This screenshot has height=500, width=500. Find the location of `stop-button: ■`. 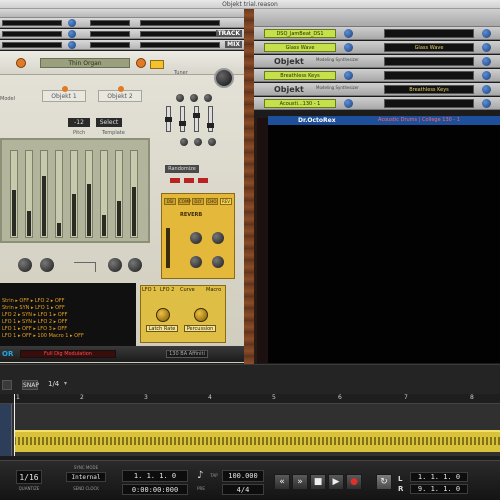

stop-button: ■ is located at coordinates (318, 482).